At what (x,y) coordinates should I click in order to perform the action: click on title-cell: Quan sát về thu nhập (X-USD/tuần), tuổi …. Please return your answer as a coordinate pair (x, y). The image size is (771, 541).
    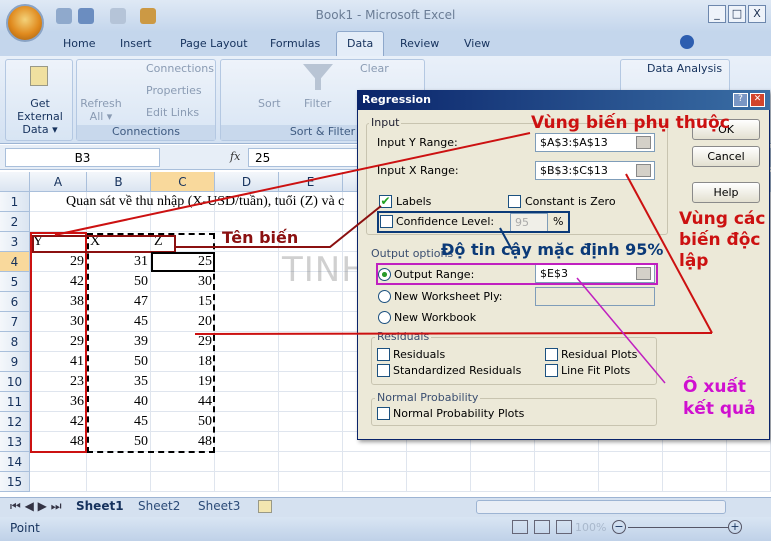
    Looking at the image, I should click on (210, 202).